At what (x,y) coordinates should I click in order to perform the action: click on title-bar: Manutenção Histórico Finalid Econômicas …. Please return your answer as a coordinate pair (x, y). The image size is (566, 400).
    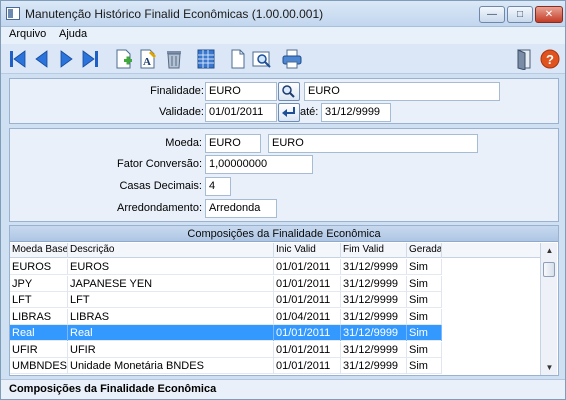
    Looking at the image, I should click on (283, 14).